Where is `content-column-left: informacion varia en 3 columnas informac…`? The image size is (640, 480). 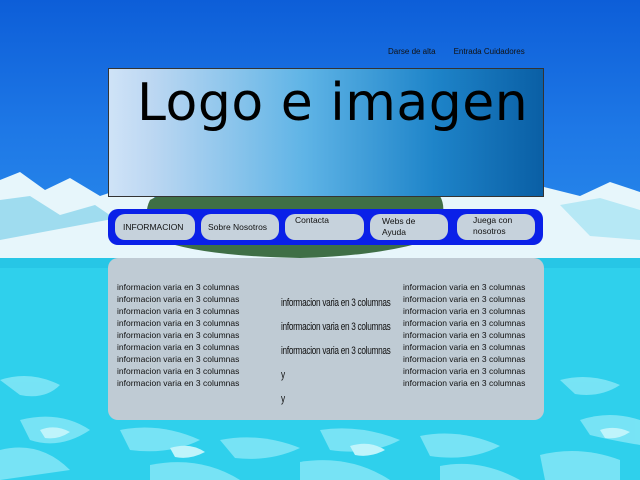 content-column-left: informacion varia en 3 columnas informac… is located at coordinates (178, 335).